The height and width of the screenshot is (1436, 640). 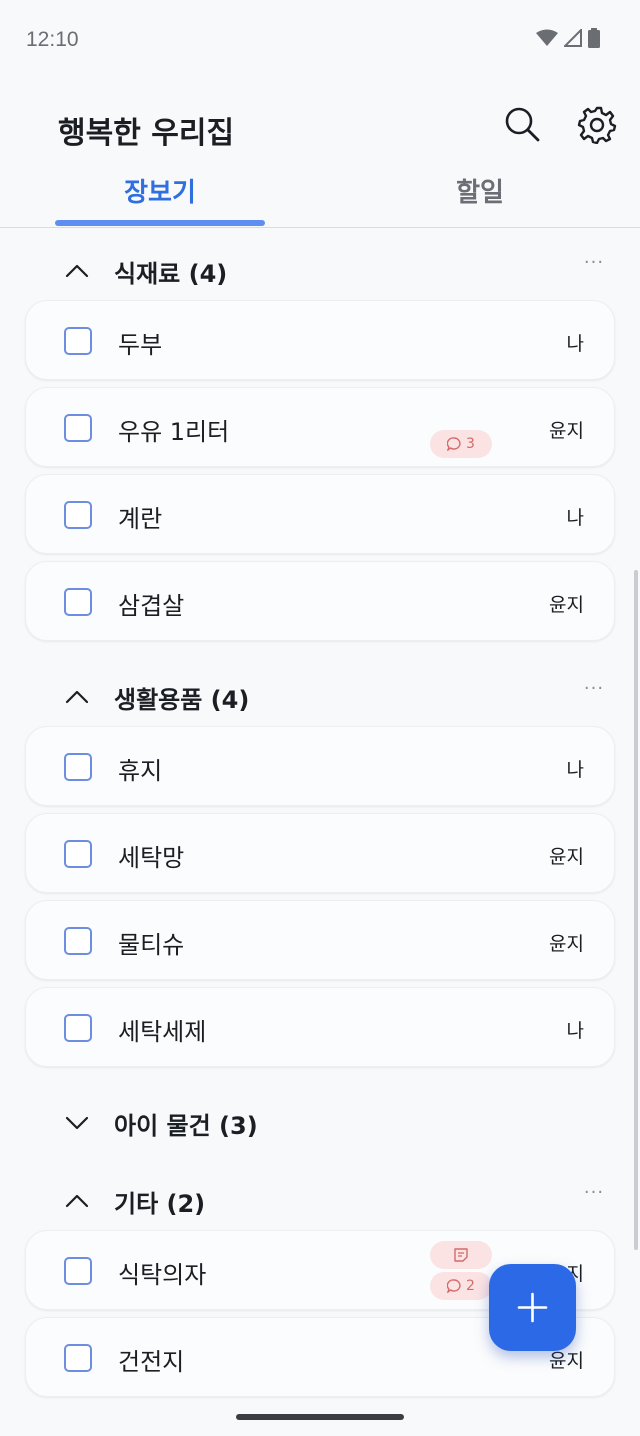 I want to click on page-title: 행복한 우리집, so click(x=146, y=133).